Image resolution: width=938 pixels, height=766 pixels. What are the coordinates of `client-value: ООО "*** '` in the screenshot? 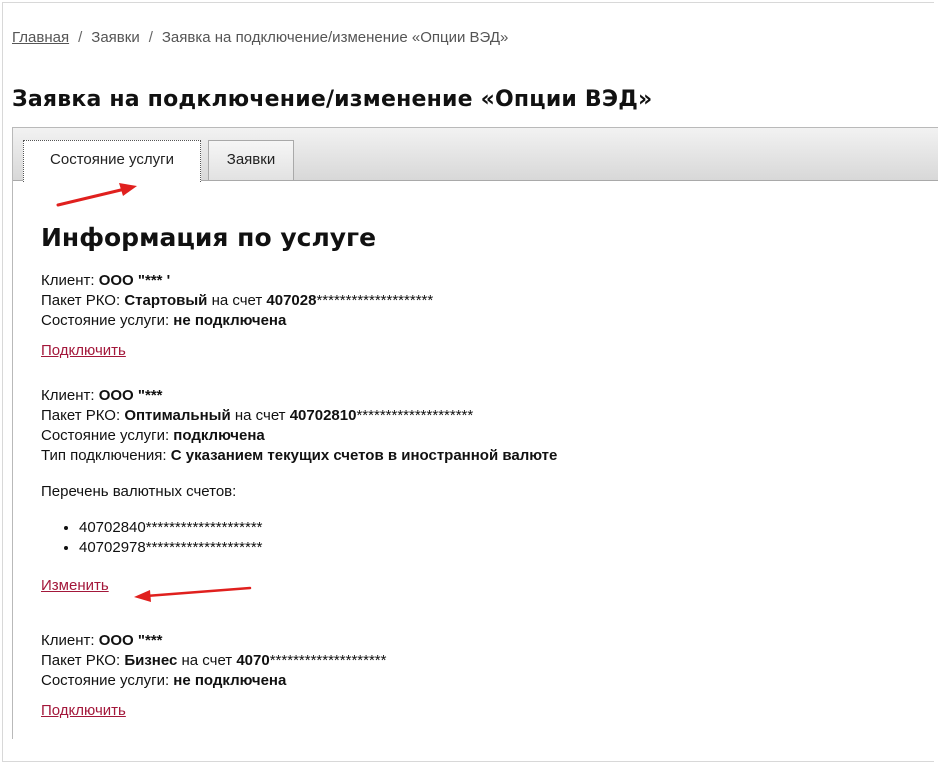 It's located at (134, 280).